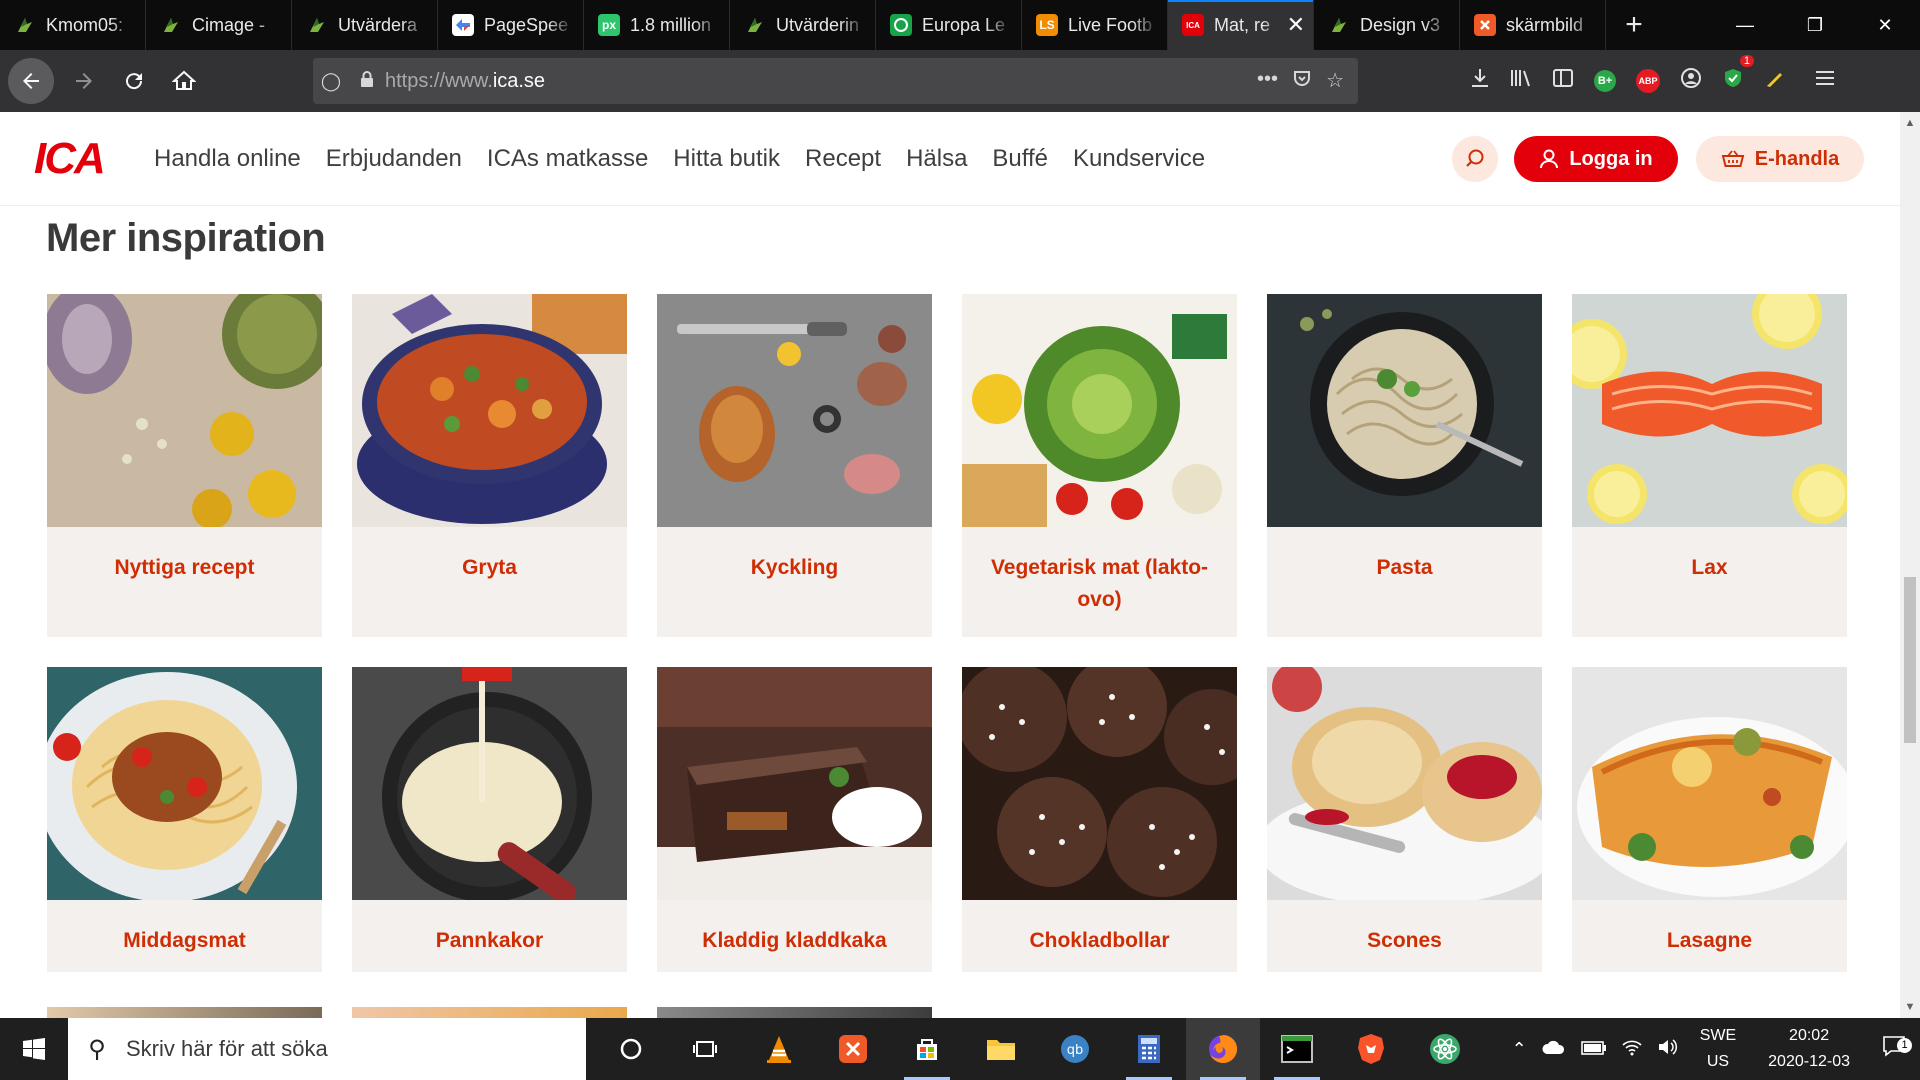  What do you see at coordinates (936, 159) in the screenshot?
I see `nav-link-6: Hälsa` at bounding box center [936, 159].